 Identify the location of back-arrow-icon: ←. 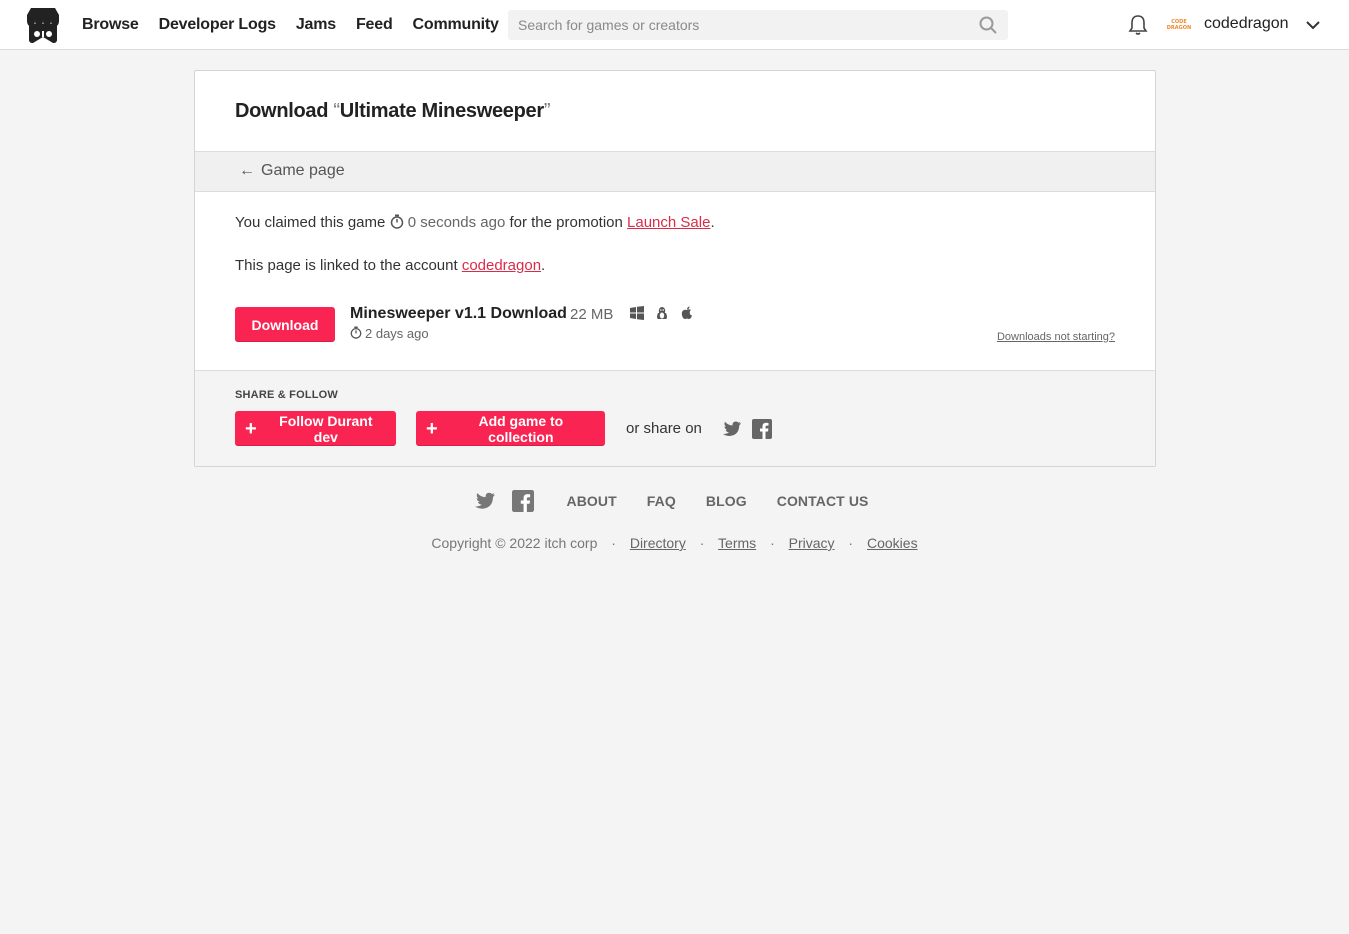
(247, 170).